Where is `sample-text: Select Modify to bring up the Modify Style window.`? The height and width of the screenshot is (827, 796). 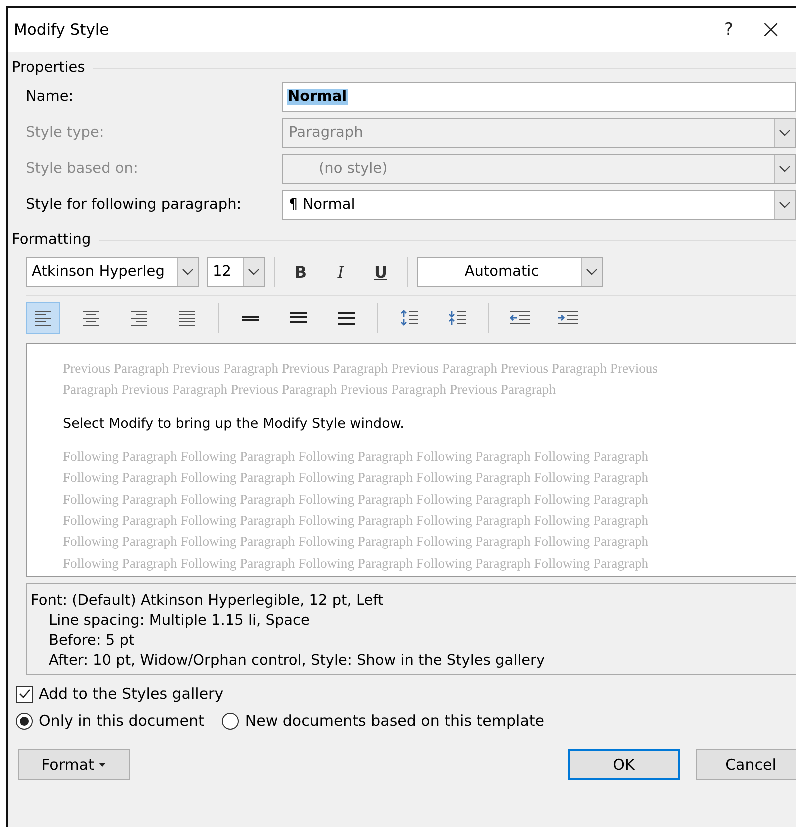 sample-text: Select Modify to bring up the Modify Style window. is located at coordinates (234, 424).